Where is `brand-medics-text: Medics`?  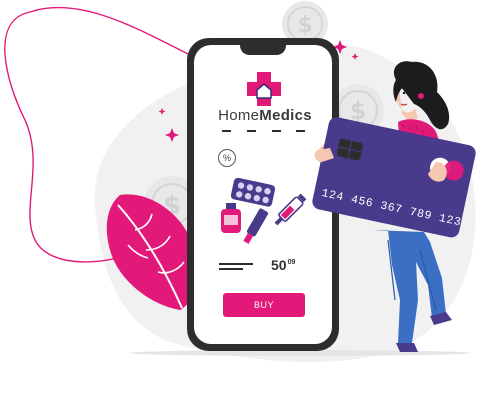 brand-medics-text: Medics is located at coordinates (285, 115).